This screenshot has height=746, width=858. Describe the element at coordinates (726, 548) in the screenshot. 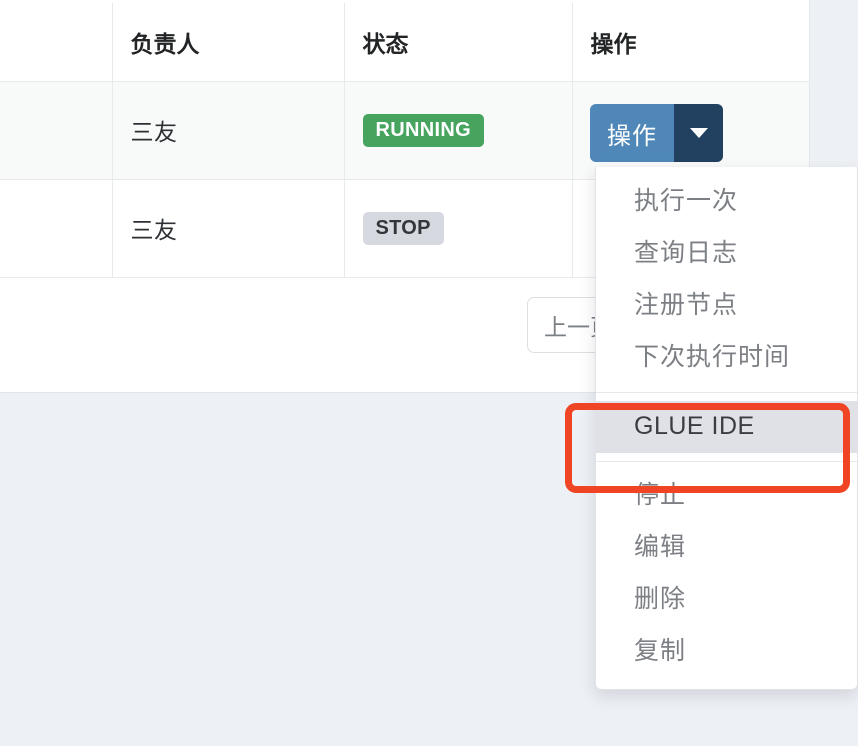

I see `menu-item-edit: 编辑` at that location.